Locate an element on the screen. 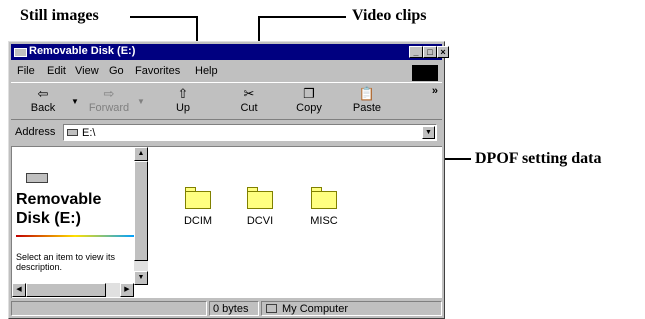 The height and width of the screenshot is (319, 645). folder-label: DCIM is located at coordinates (198, 221).